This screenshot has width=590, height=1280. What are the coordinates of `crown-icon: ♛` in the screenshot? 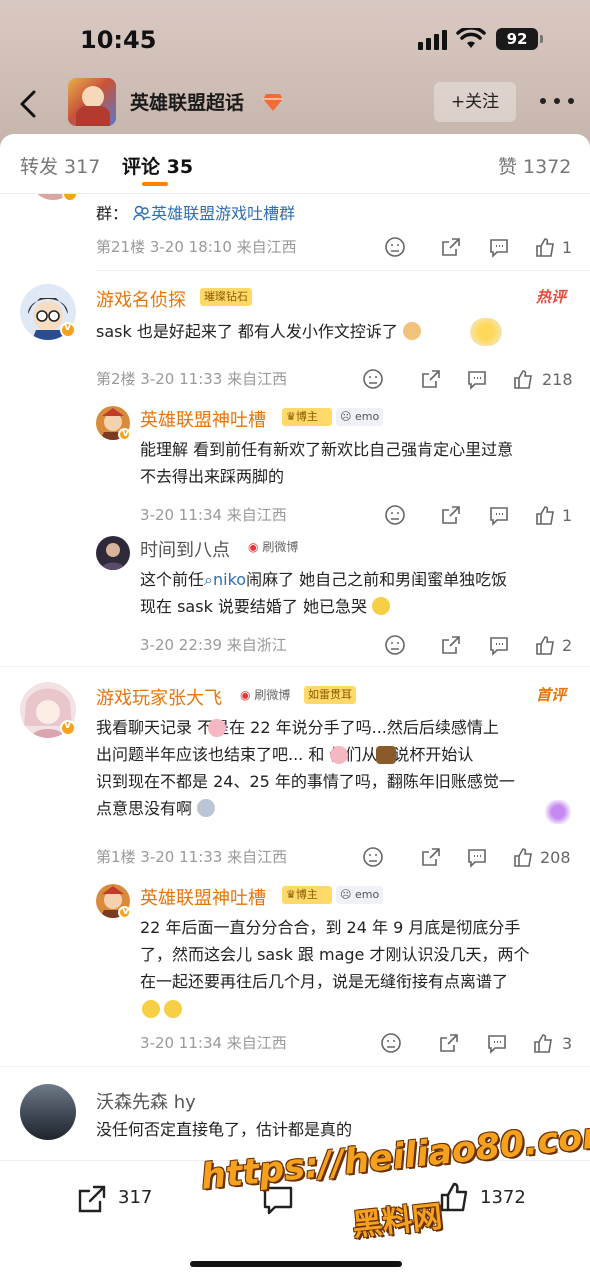 It's located at (291, 894).